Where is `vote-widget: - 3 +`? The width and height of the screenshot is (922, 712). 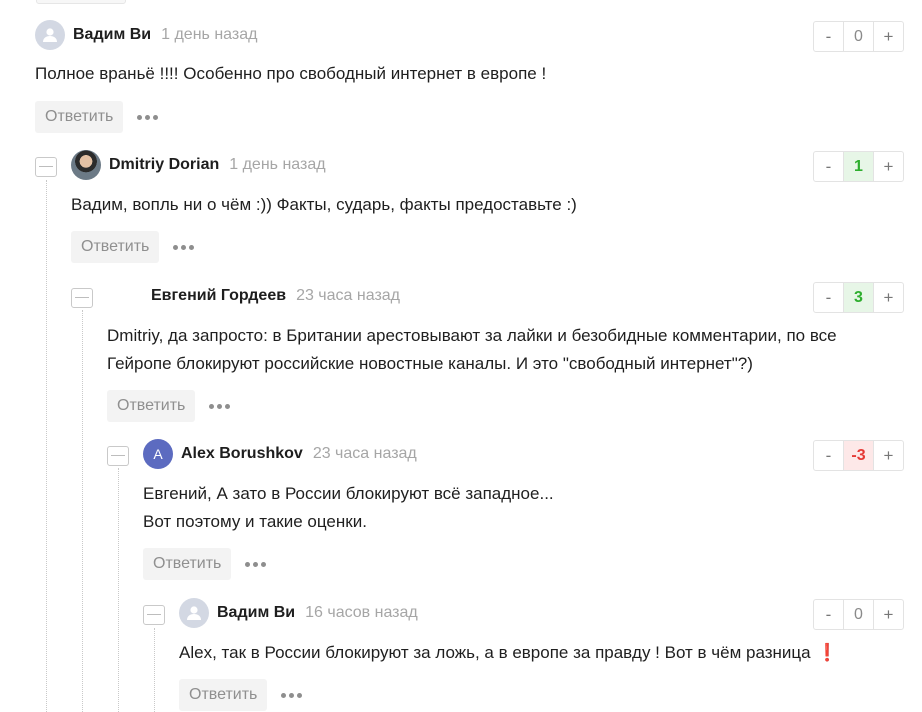
vote-widget: - 3 + is located at coordinates (858, 297).